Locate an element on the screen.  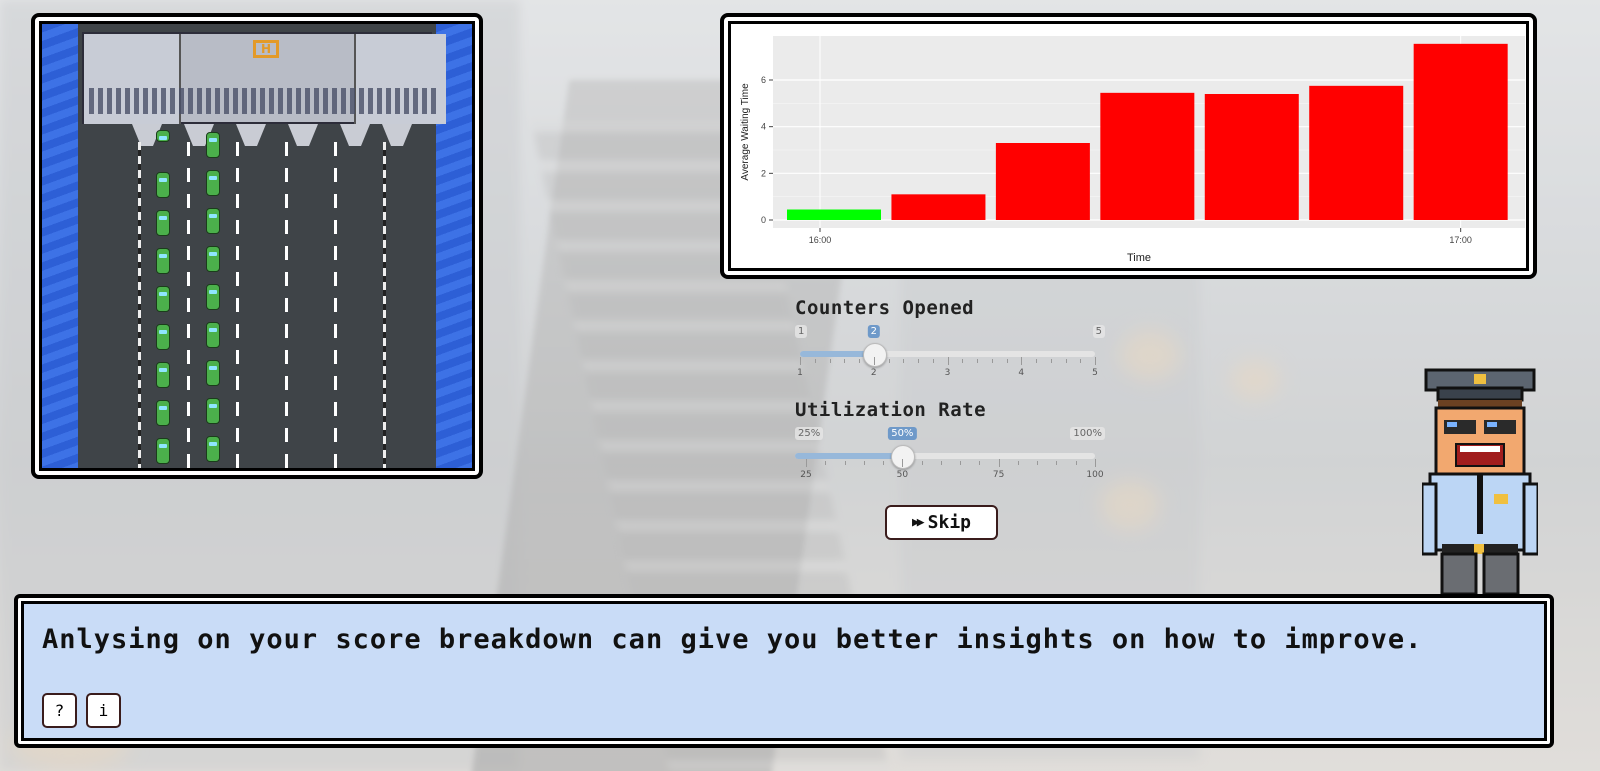
slider-tick-label: 100 is located at coordinates (1095, 475).